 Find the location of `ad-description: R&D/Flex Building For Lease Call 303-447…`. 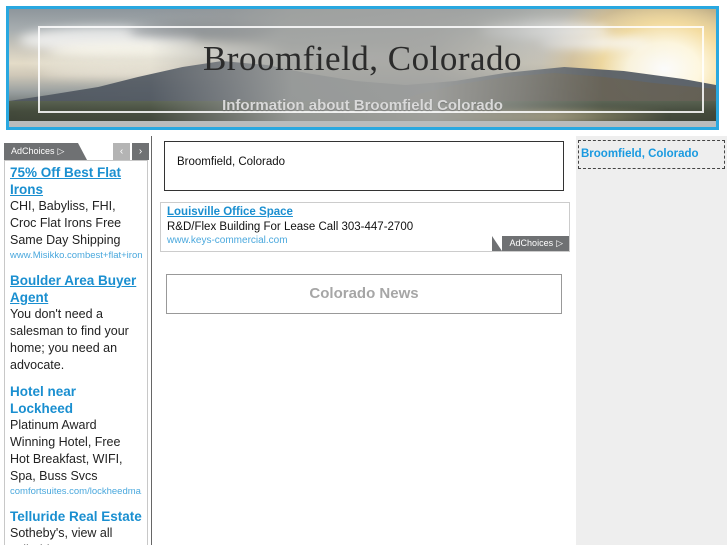

ad-description: R&D/Flex Building For Lease Call 303-447… is located at coordinates (290, 227).